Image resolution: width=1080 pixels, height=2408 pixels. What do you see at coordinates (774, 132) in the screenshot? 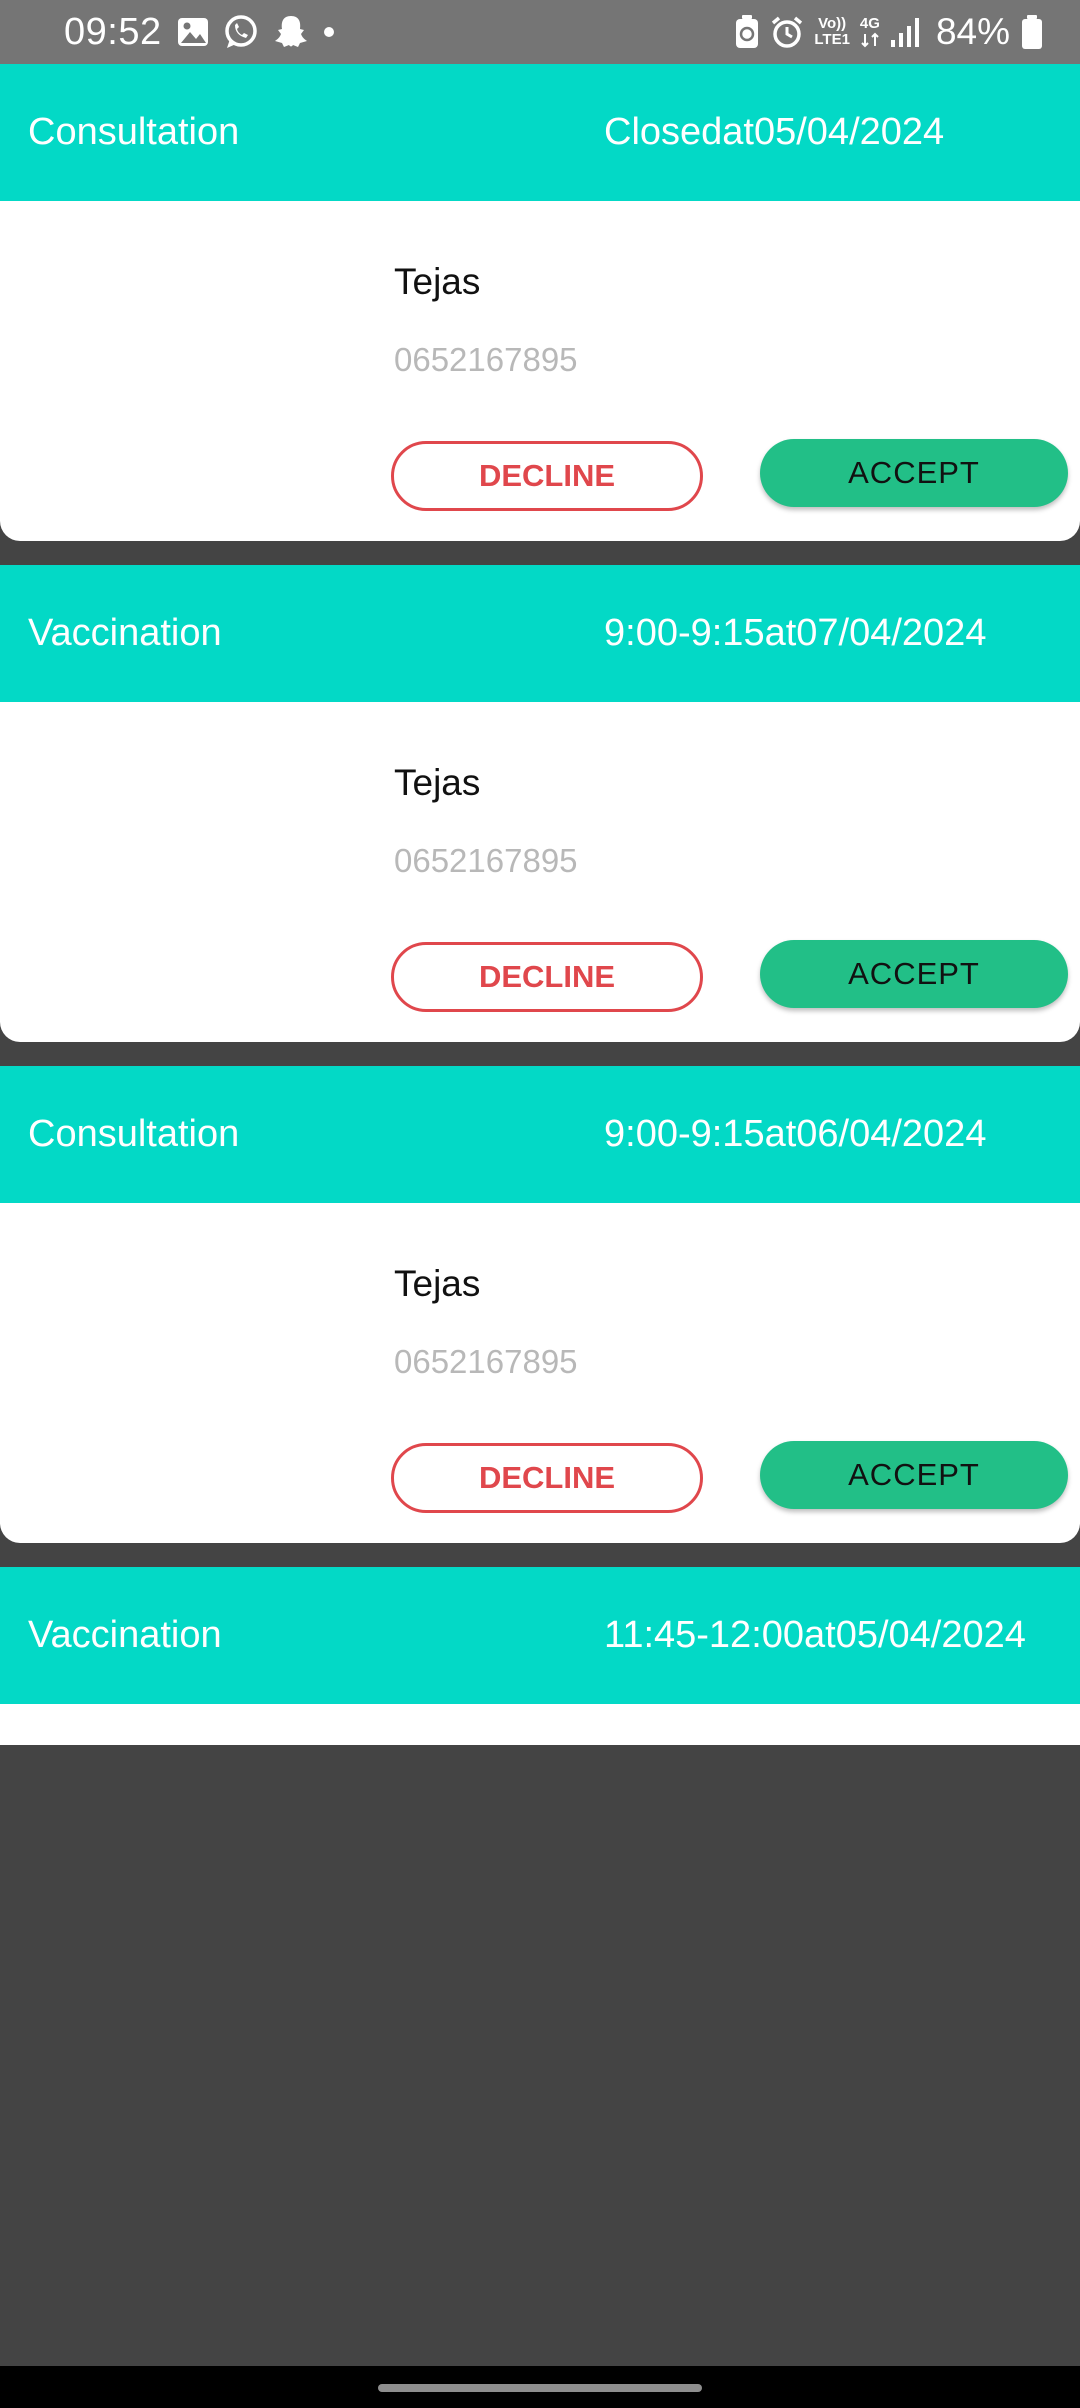
I see `appointment-slot: Closedat05/04/2024` at bounding box center [774, 132].